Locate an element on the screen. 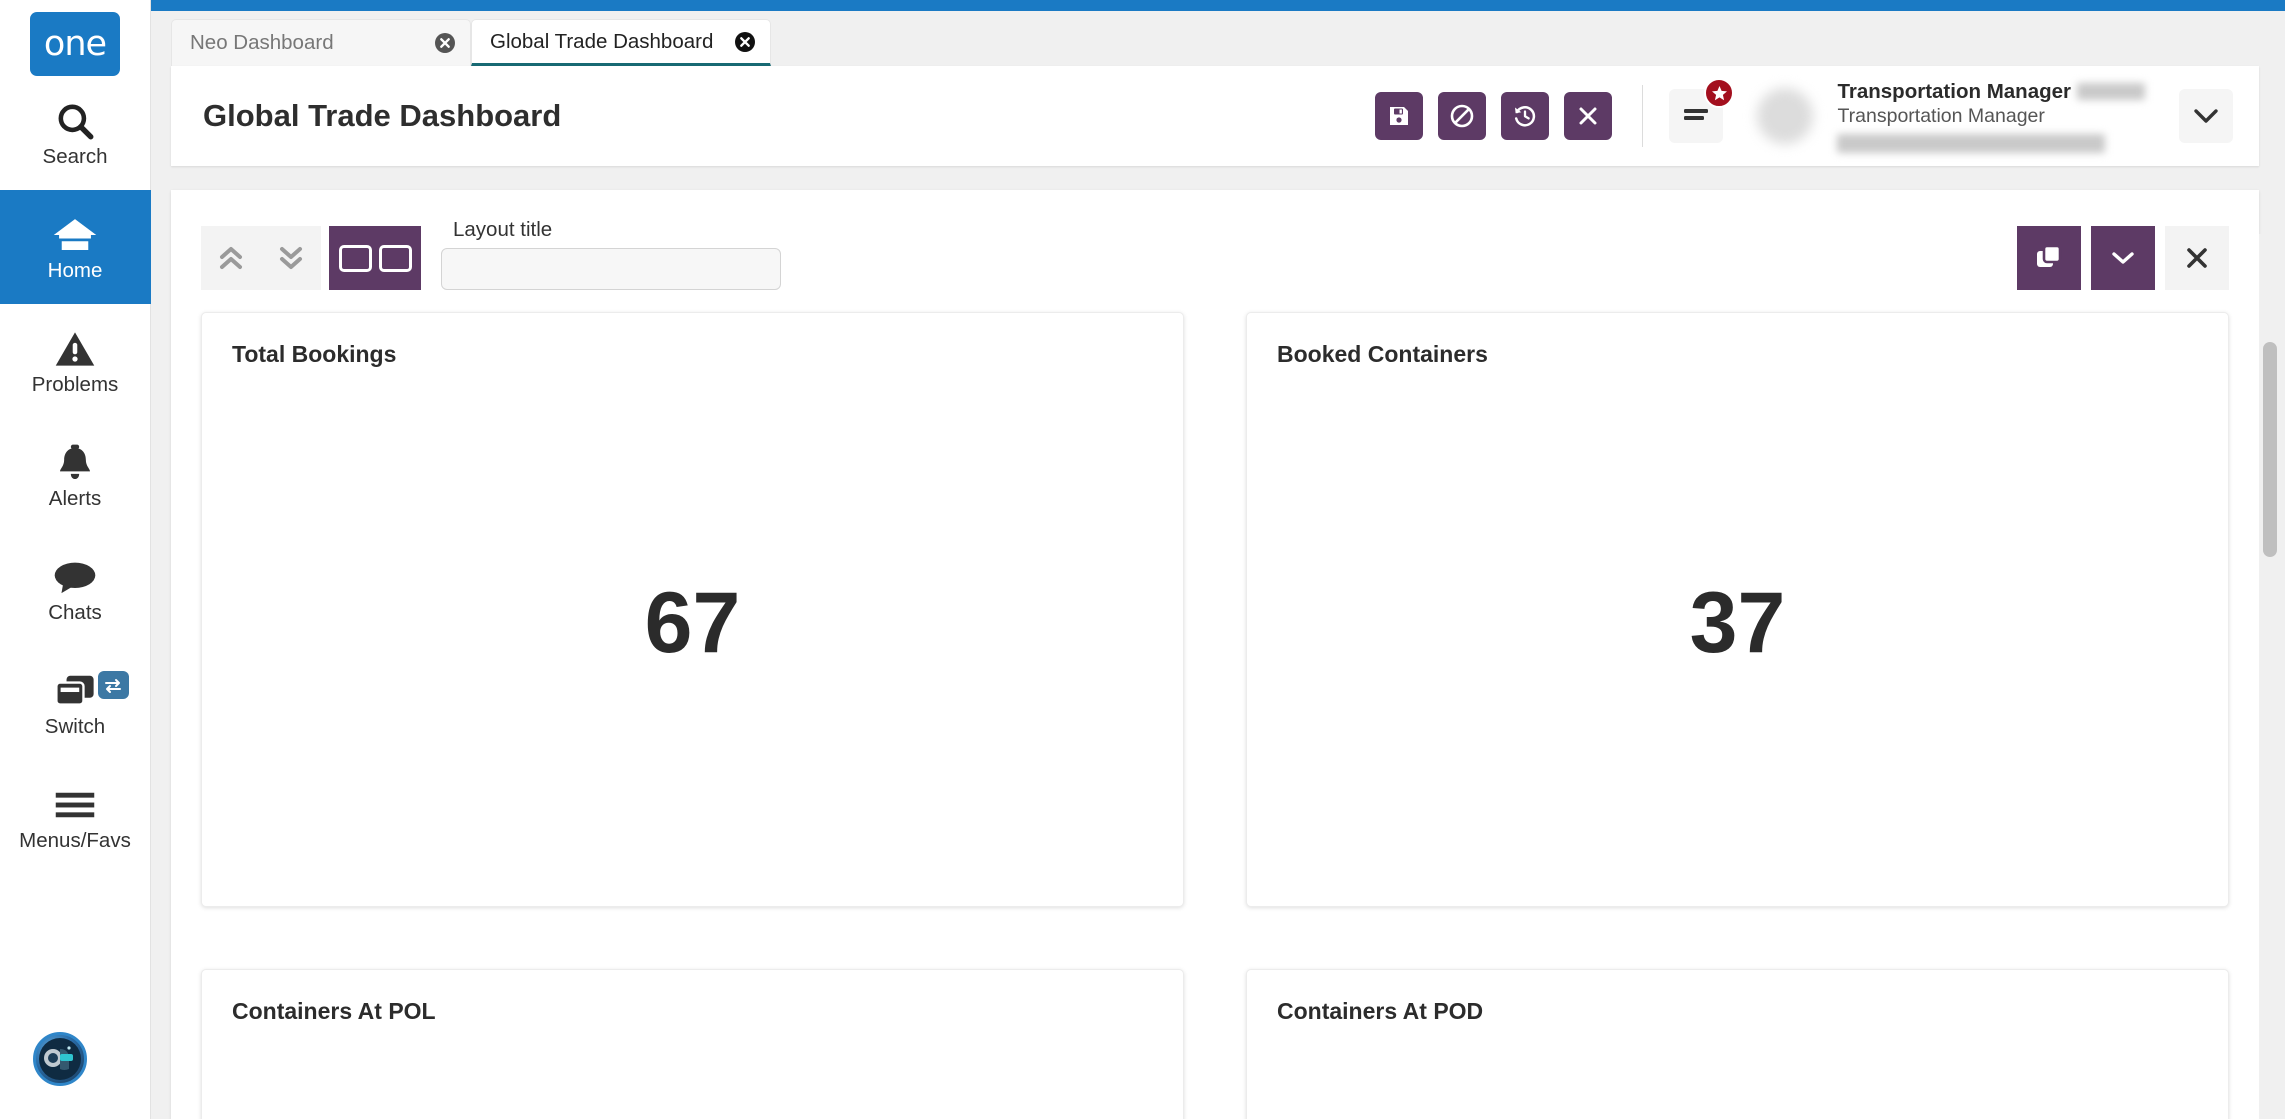 The image size is (2285, 1119). copy-layers-icon is located at coordinates (2049, 255).